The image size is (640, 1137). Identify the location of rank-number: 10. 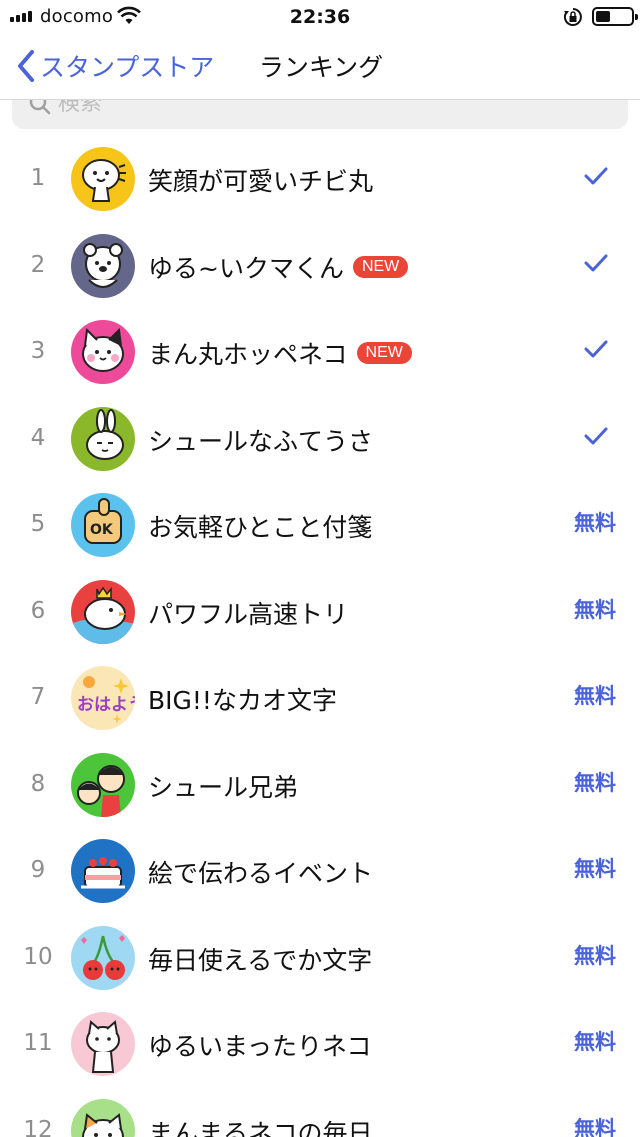
(38, 956).